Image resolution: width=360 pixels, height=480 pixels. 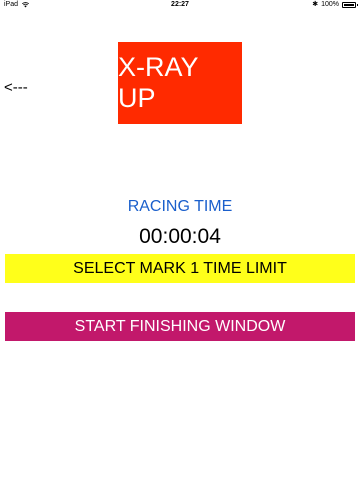 What do you see at coordinates (180, 236) in the screenshot?
I see `racing-time-value: 00:00:04` at bounding box center [180, 236].